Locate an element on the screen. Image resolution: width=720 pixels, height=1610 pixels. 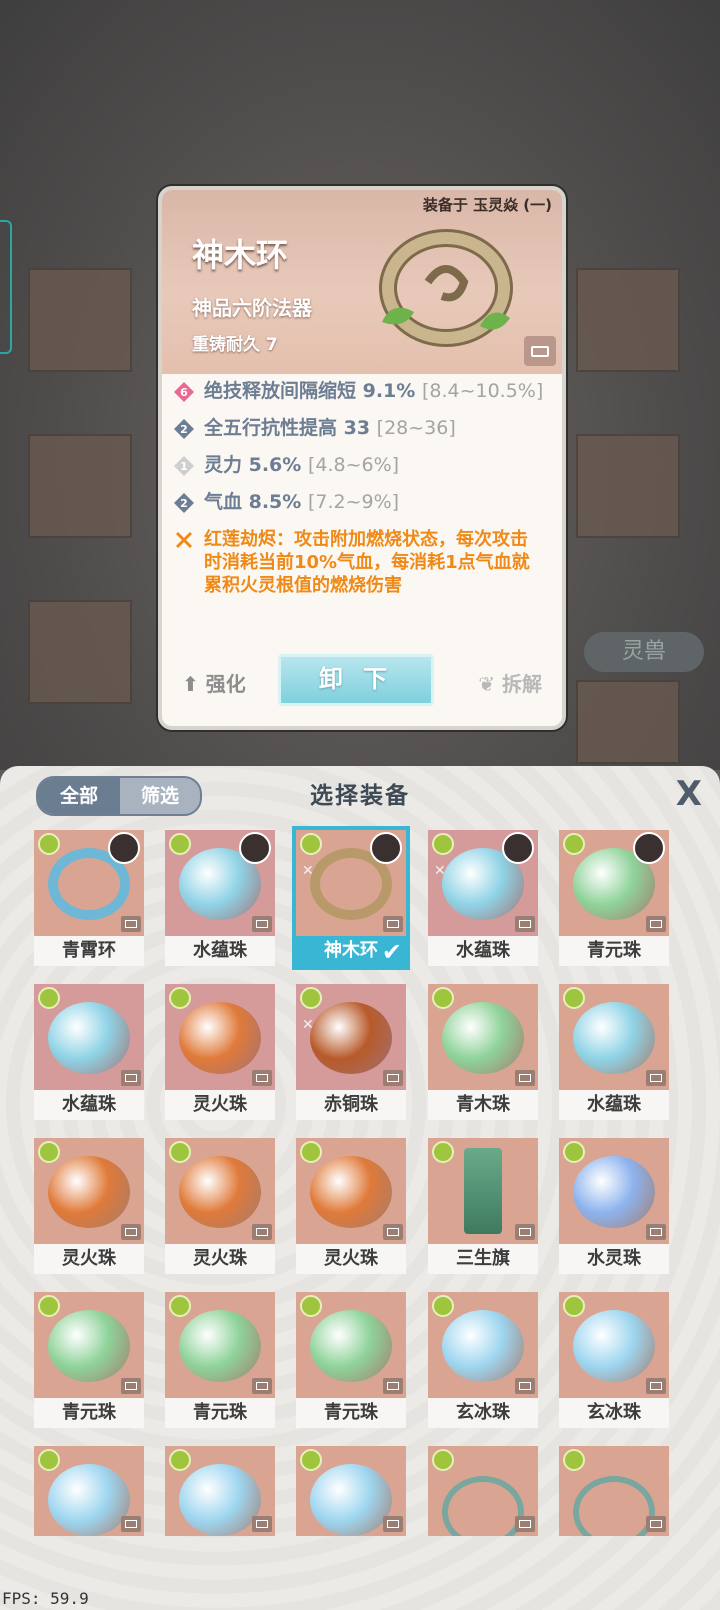
equipment-tile: 水灵珠 is located at coordinates (614, 1206).